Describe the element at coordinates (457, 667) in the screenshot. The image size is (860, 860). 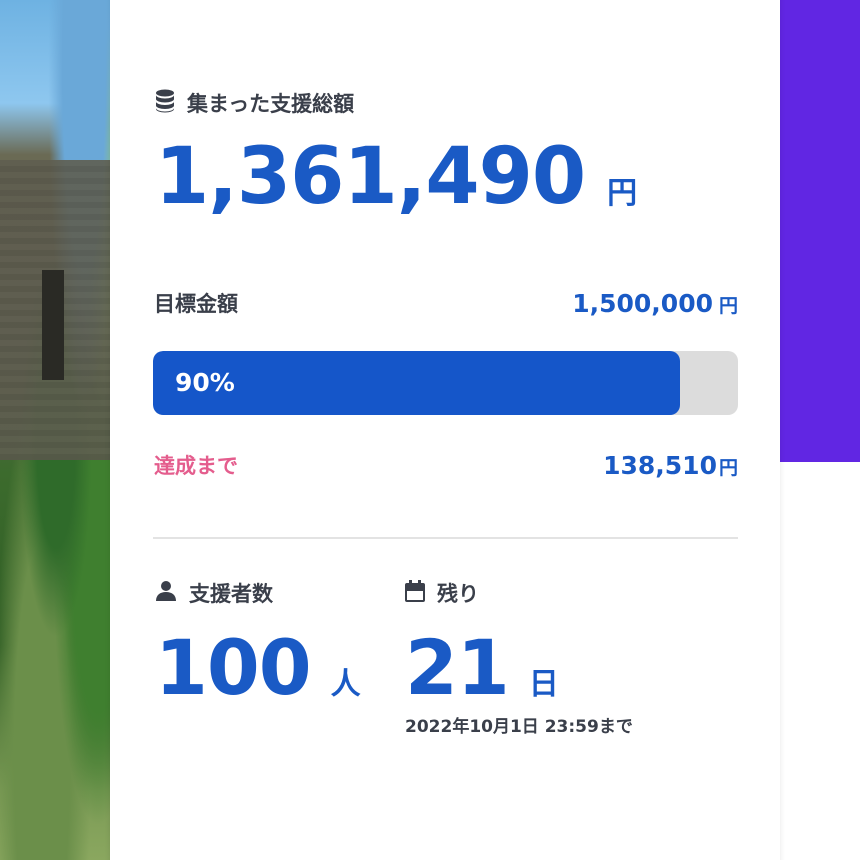
I see `days-value: 21` at that location.